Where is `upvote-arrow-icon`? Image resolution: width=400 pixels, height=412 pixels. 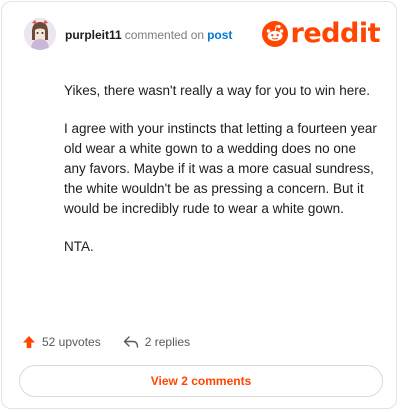 upvote-arrow-icon is located at coordinates (29, 342).